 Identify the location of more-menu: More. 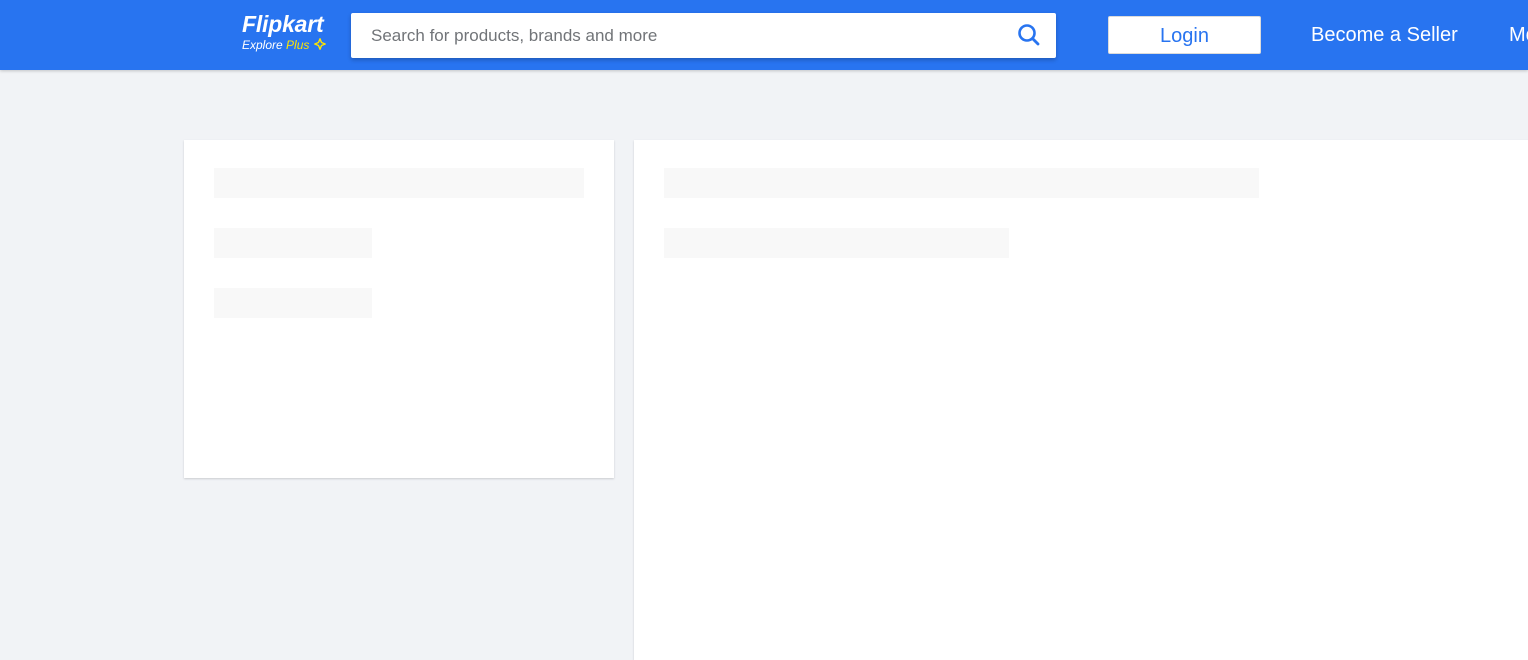
(1518, 35).